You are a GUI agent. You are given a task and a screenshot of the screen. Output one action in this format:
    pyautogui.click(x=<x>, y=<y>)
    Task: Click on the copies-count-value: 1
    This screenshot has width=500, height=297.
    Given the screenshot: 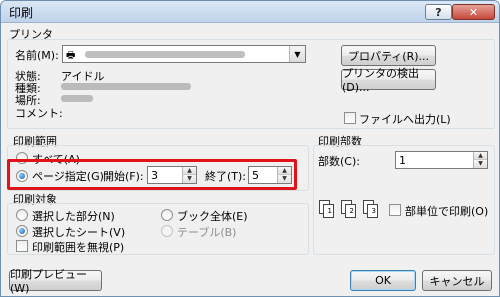 What is the action you would take?
    pyautogui.click(x=402, y=160)
    